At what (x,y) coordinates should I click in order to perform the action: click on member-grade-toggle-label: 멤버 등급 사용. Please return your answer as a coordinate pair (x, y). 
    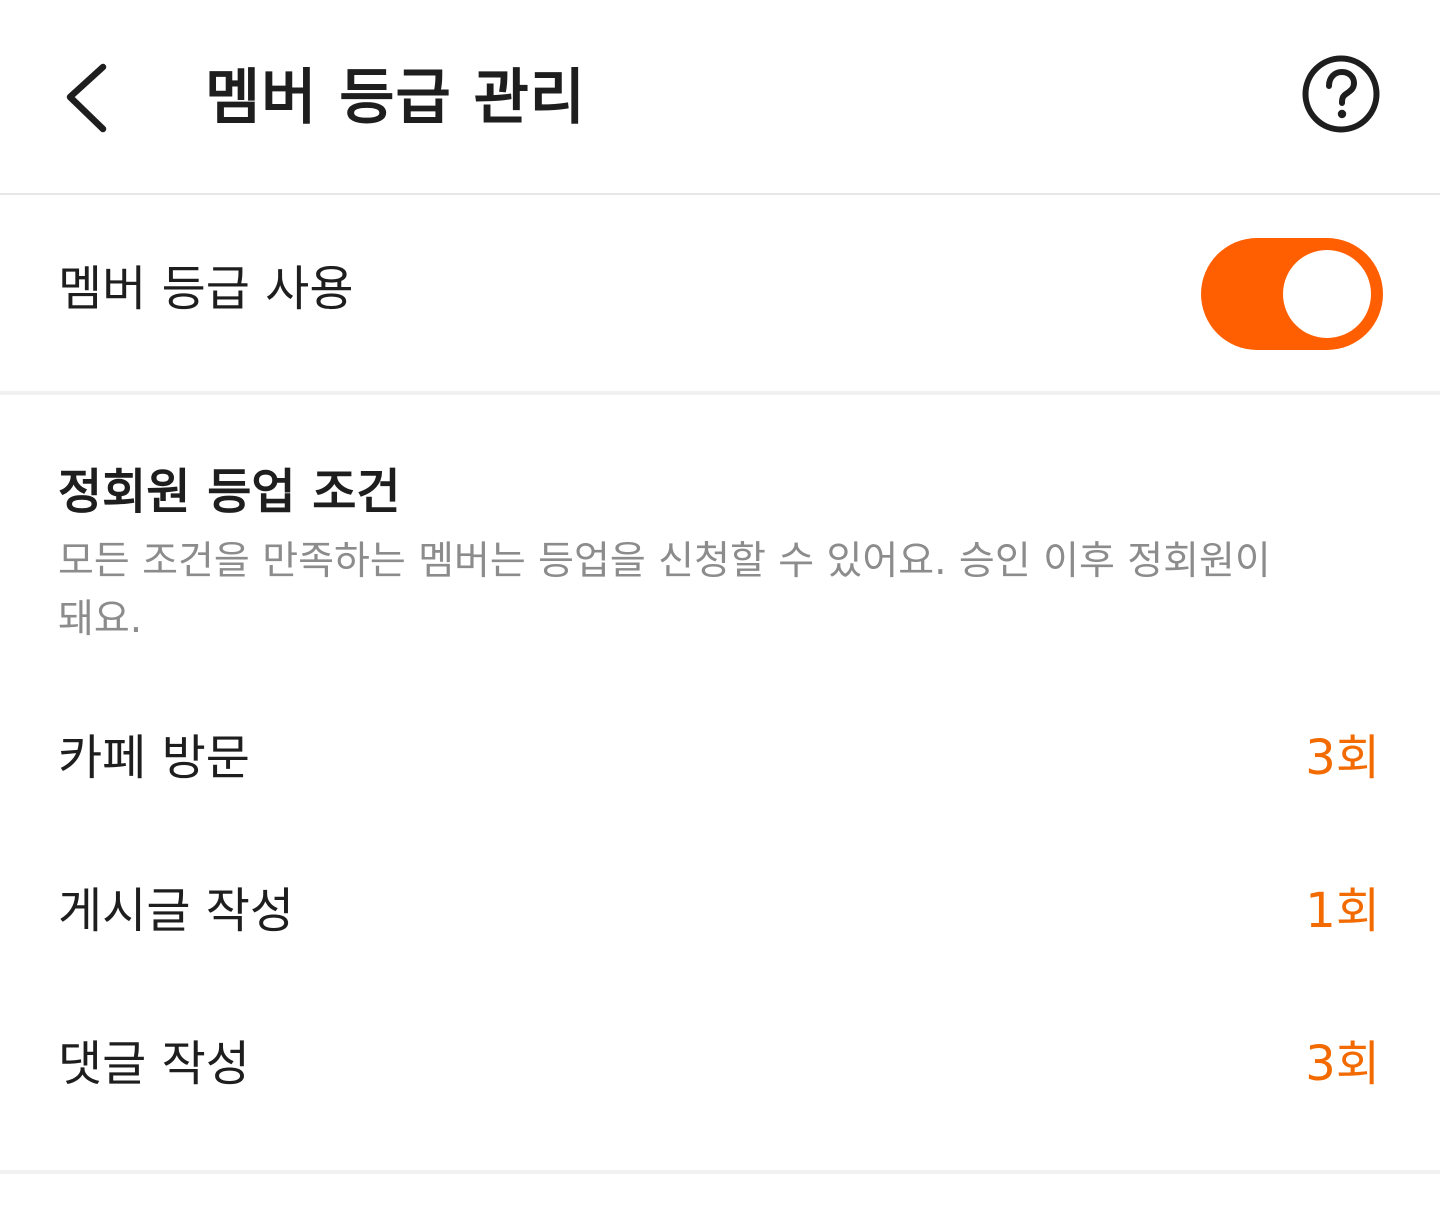
    Looking at the image, I should click on (206, 289).